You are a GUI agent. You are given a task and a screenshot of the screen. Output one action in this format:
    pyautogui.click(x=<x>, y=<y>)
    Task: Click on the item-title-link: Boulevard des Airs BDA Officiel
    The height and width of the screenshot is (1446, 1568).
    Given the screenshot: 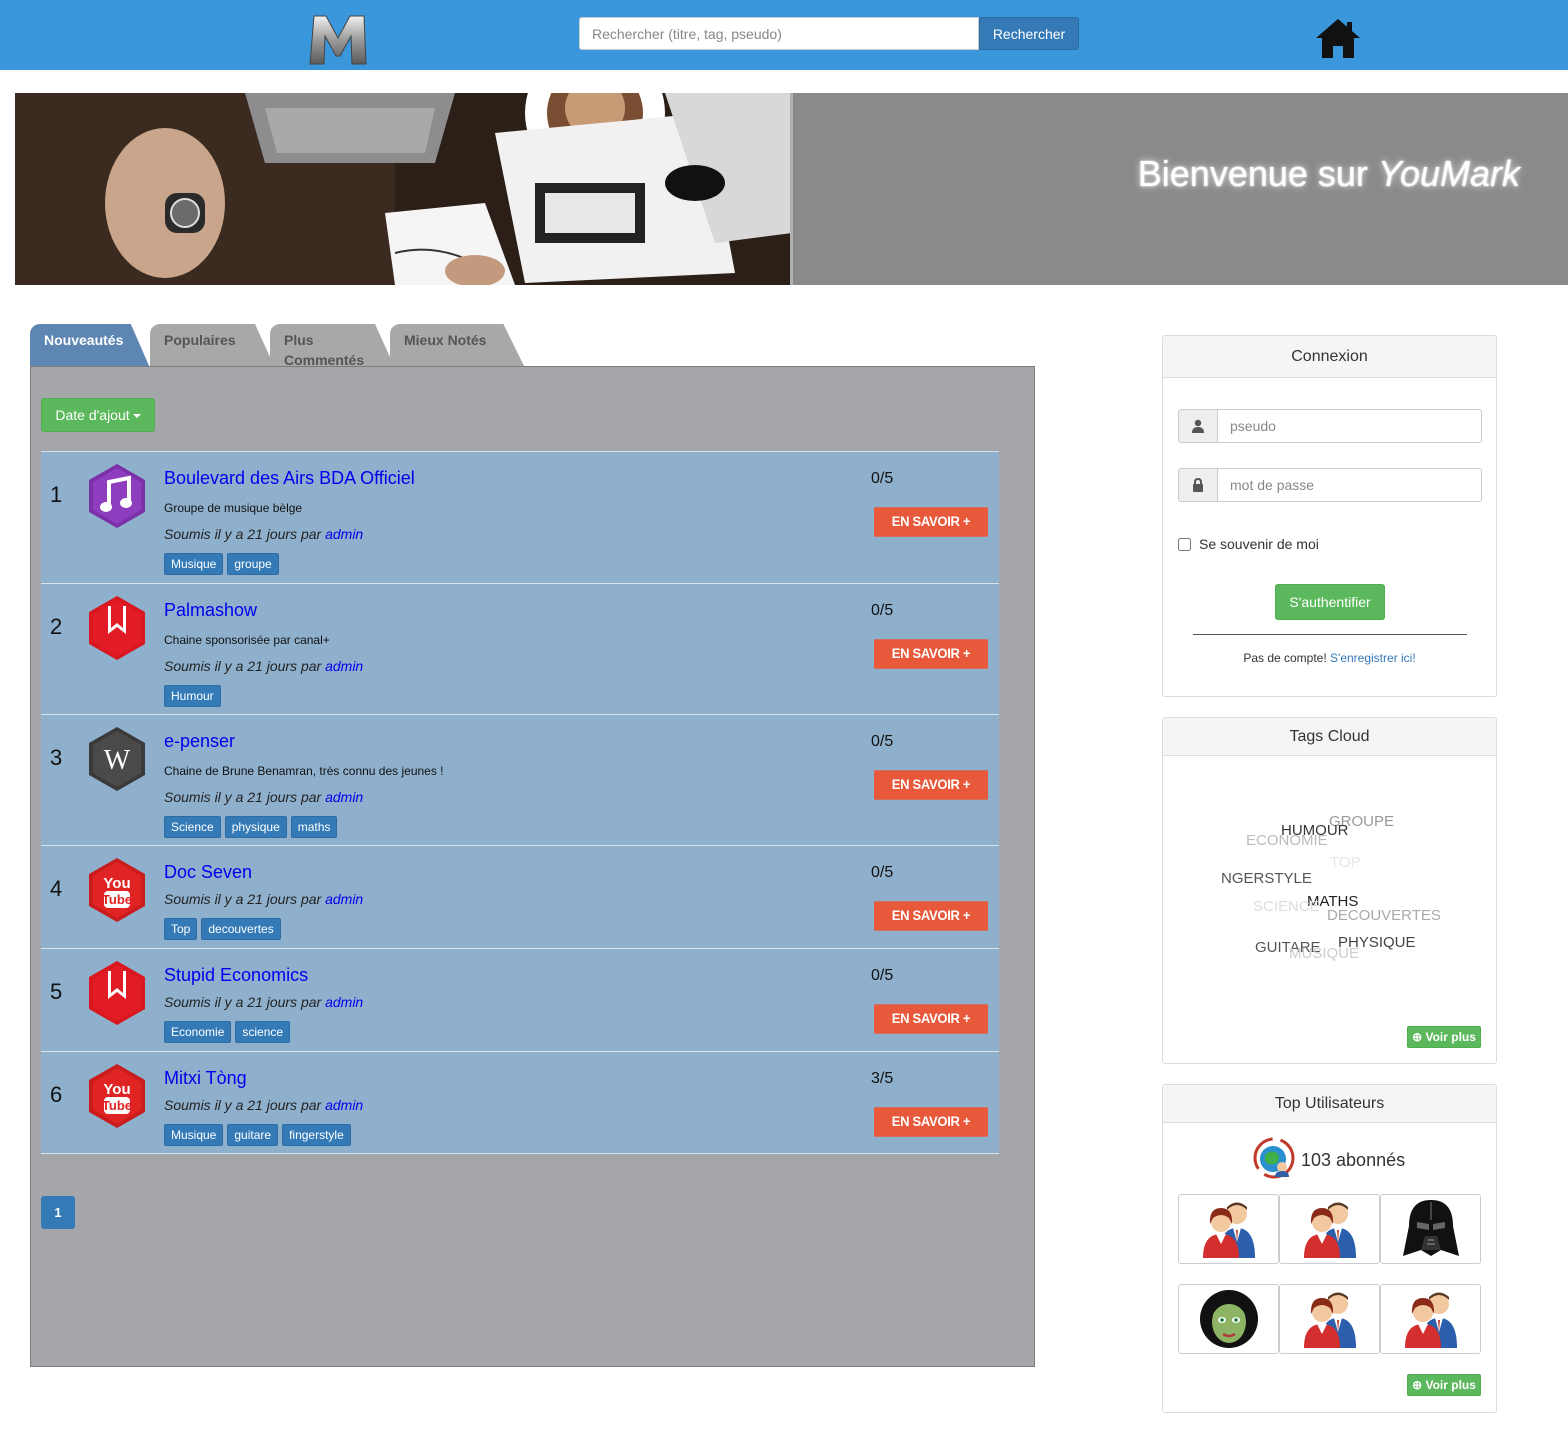 What is the action you would take?
    pyautogui.click(x=289, y=478)
    